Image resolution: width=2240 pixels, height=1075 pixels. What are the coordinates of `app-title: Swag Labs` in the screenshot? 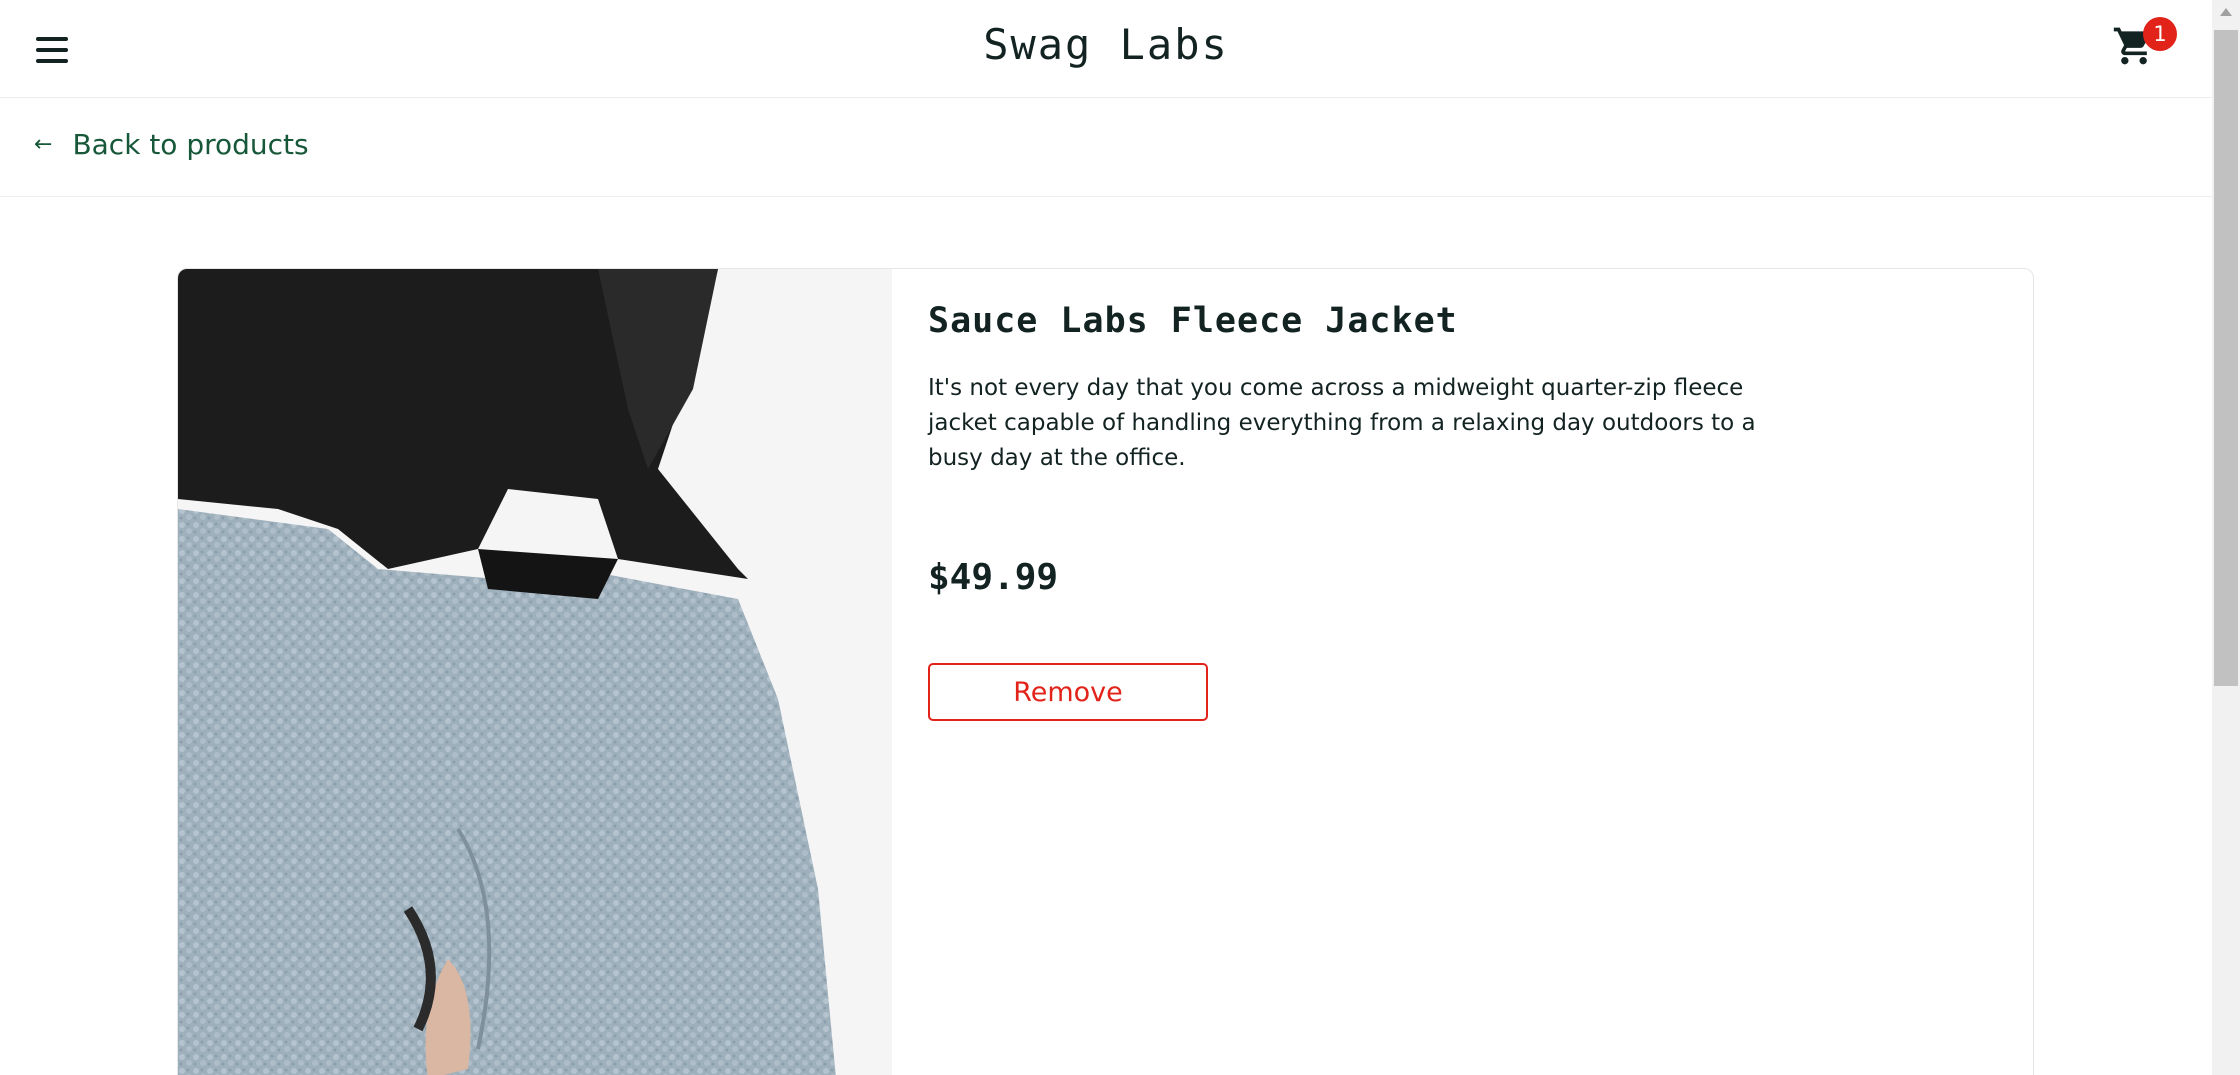 It's located at (1106, 44).